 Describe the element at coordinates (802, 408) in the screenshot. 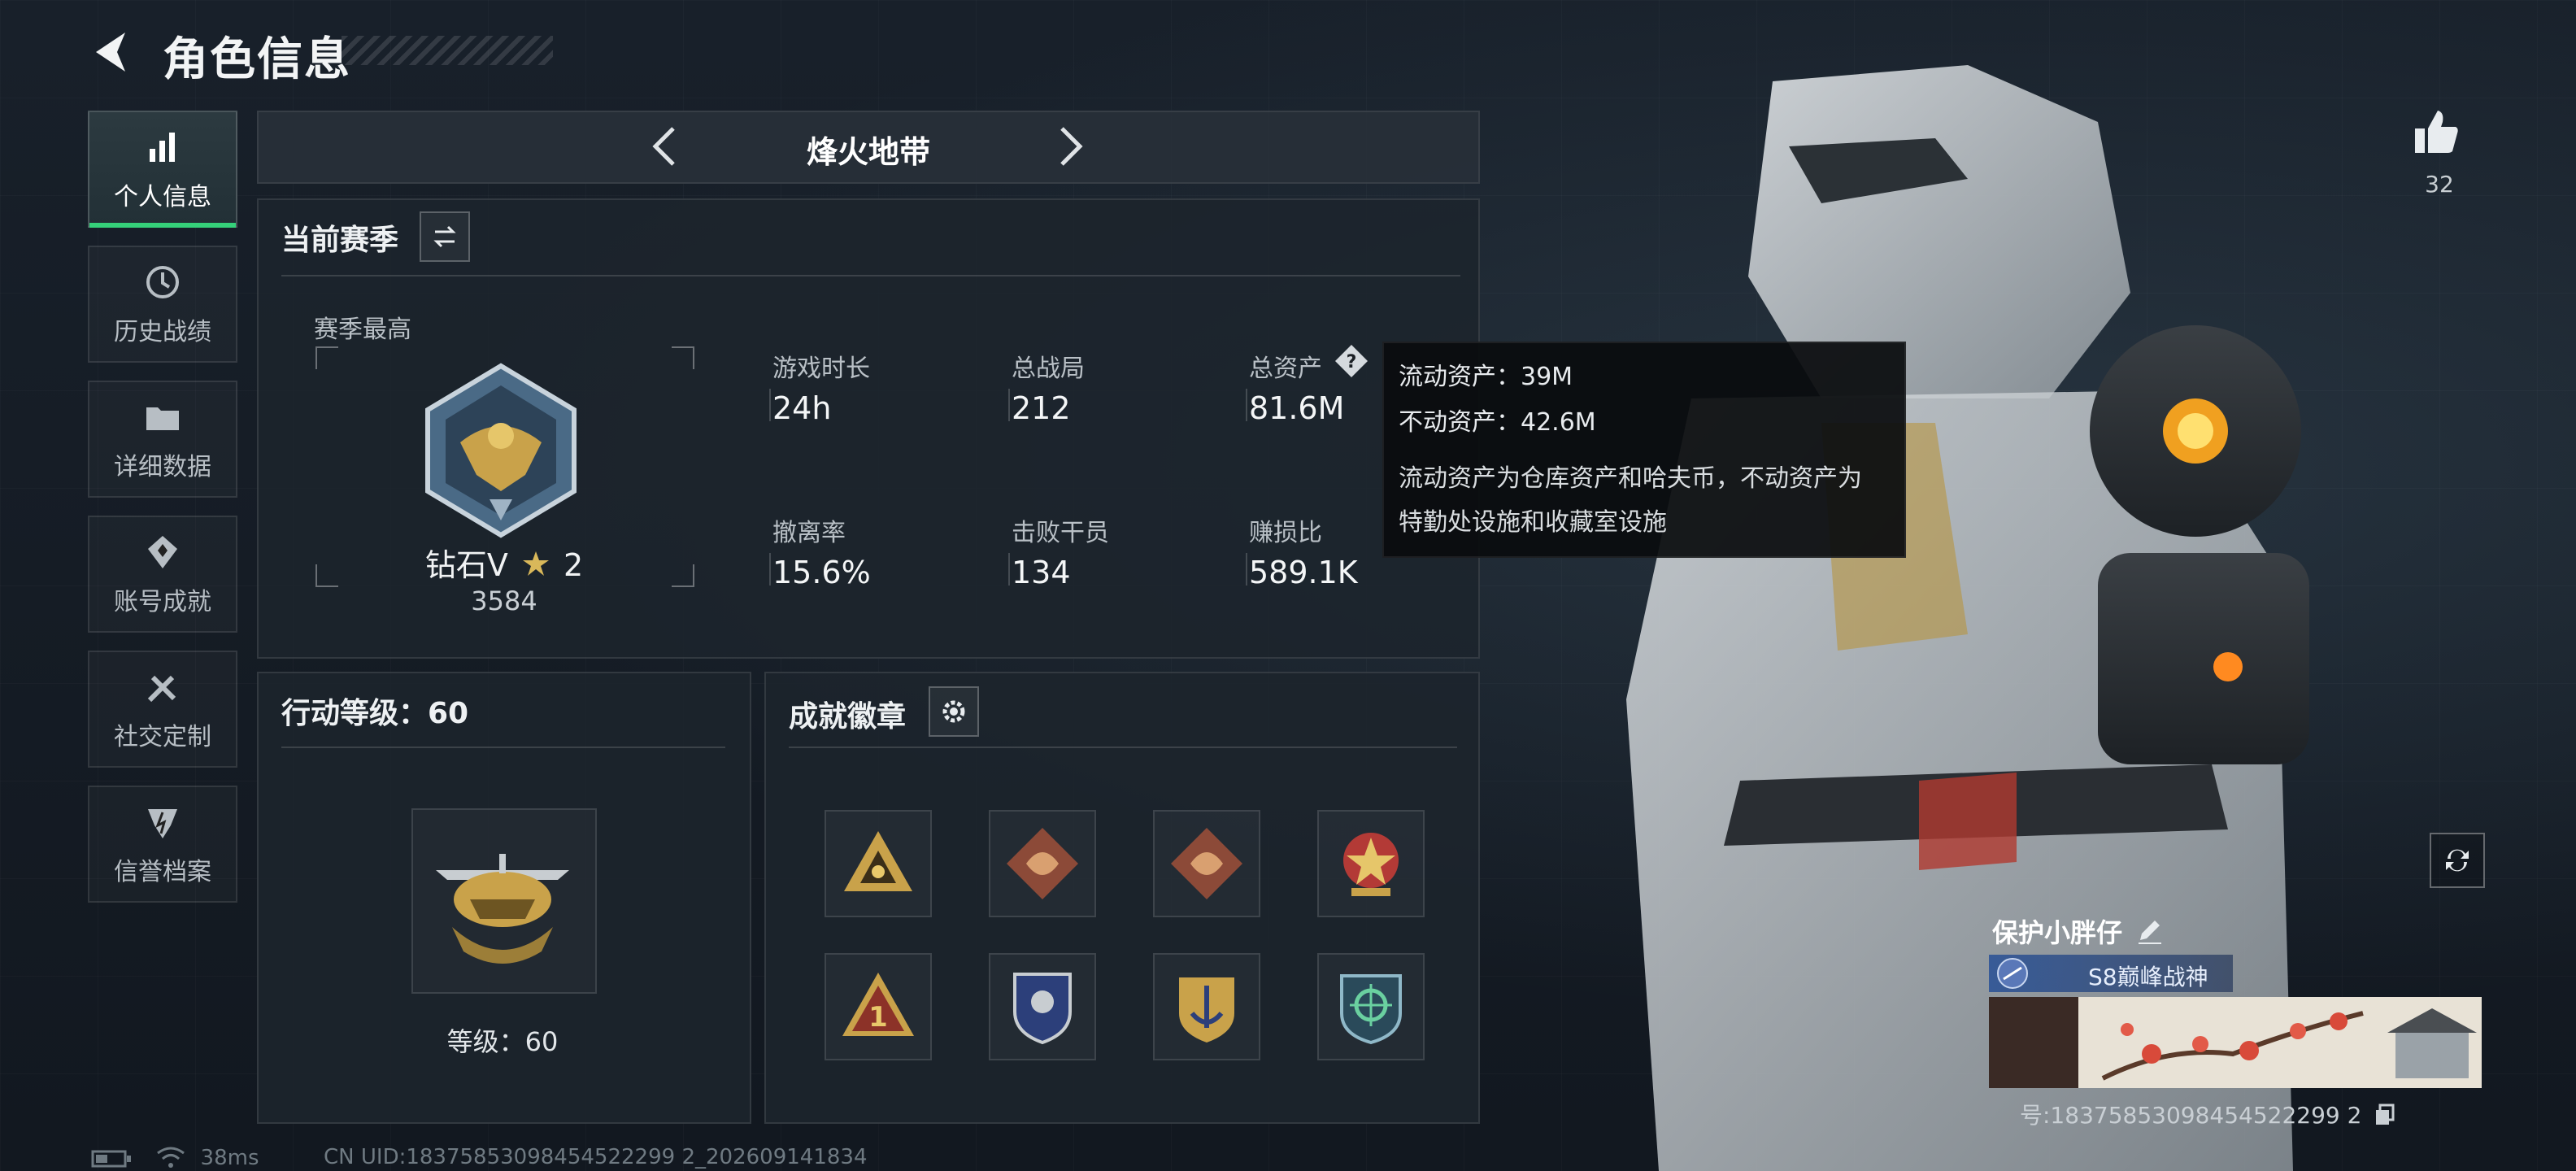

I see `stat-value-playtime: 24h` at that location.